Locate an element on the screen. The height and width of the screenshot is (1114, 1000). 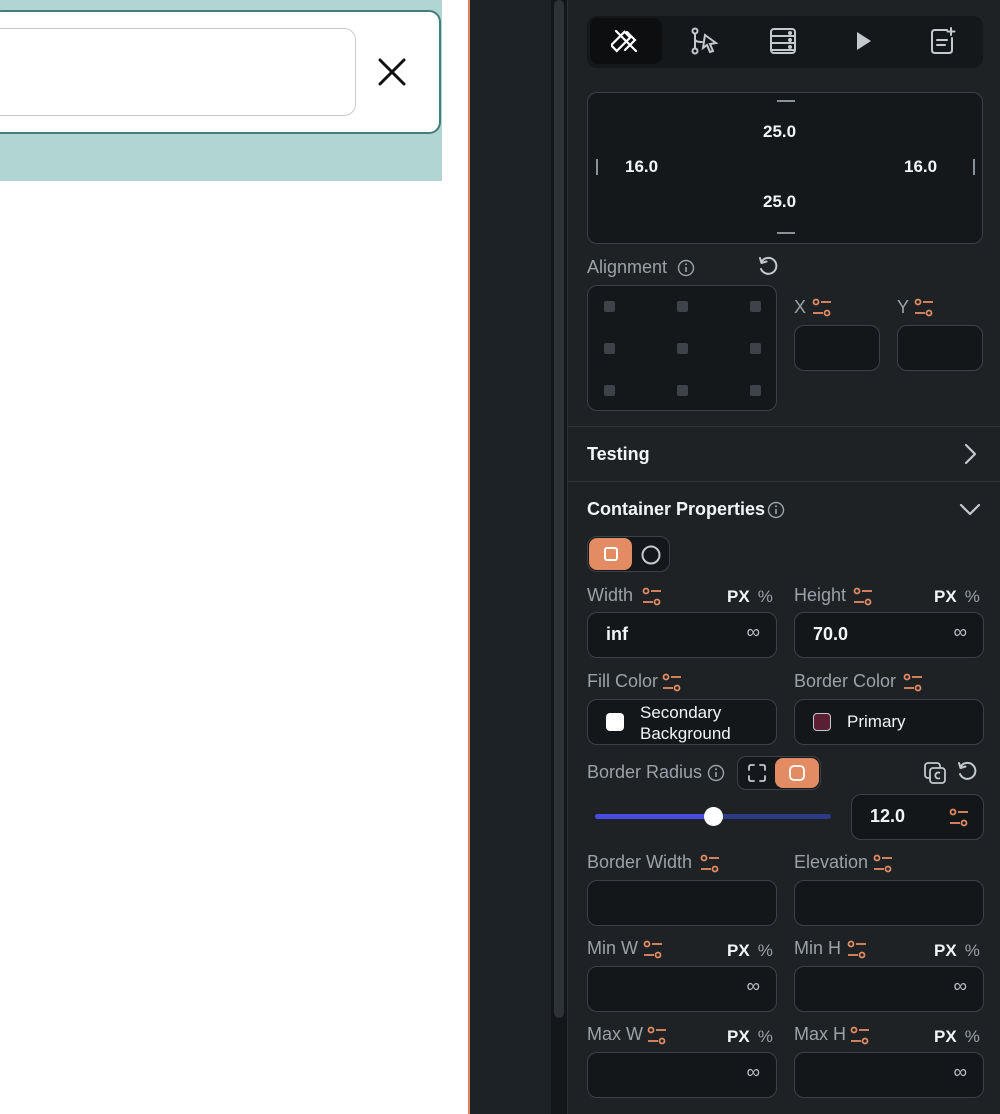
max-width-unit-pct: % is located at coordinates (765, 1036).